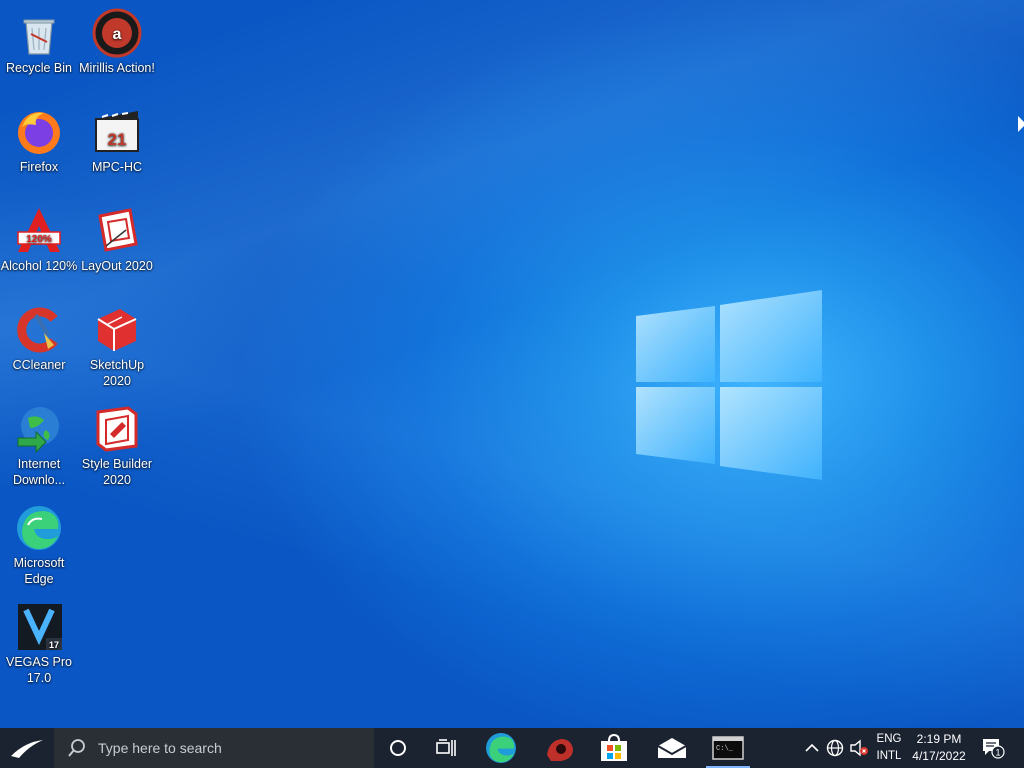 The image size is (1024, 768). What do you see at coordinates (117, 373) in the screenshot?
I see `desktop-icon-label: SketchUp 2020` at bounding box center [117, 373].